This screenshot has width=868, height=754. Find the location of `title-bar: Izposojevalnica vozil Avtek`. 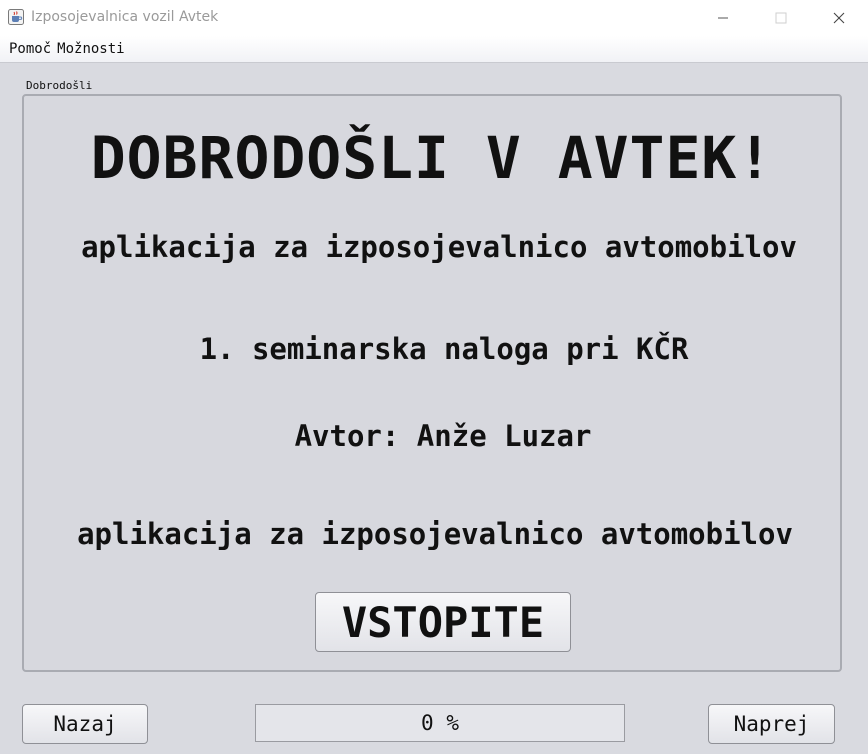

title-bar: Izposojevalnica vozil Avtek is located at coordinates (434, 18).